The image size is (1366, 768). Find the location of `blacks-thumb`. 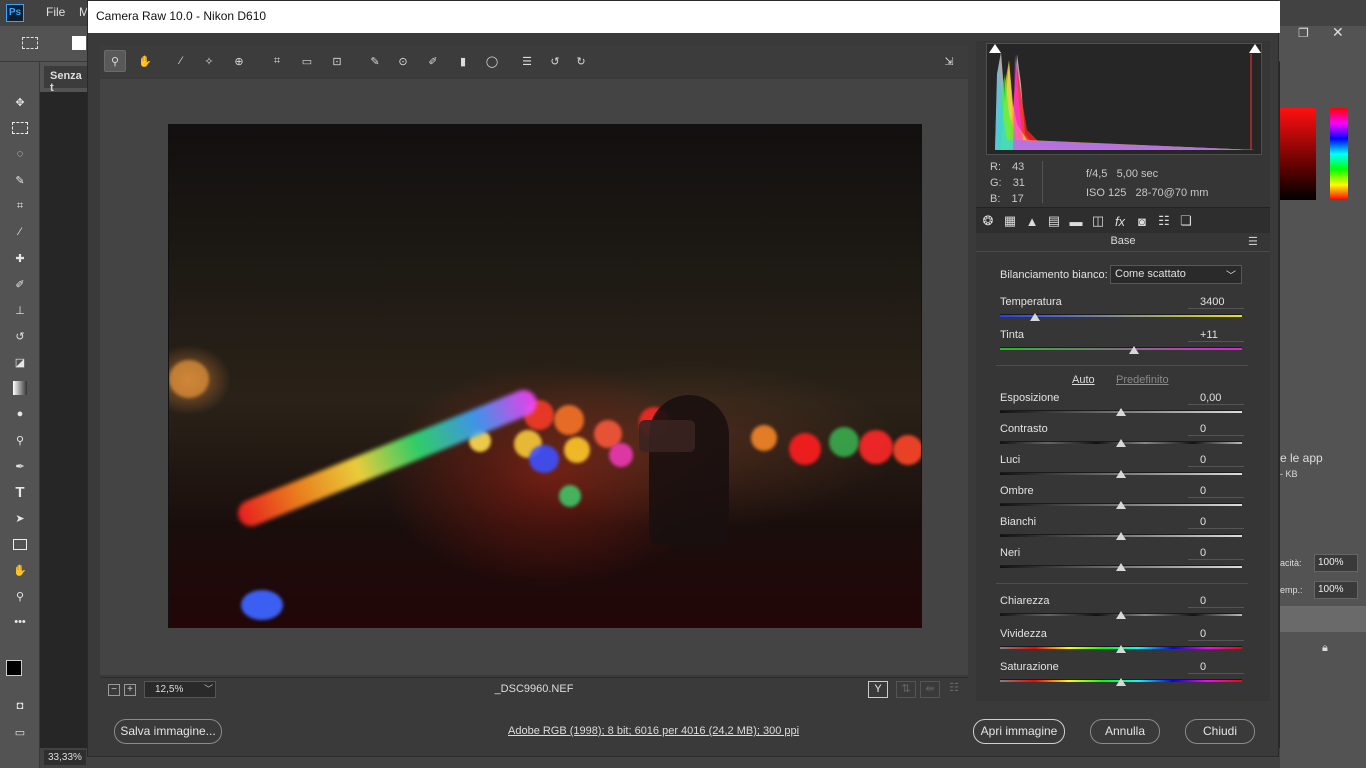

blacks-thumb is located at coordinates (1121, 567).